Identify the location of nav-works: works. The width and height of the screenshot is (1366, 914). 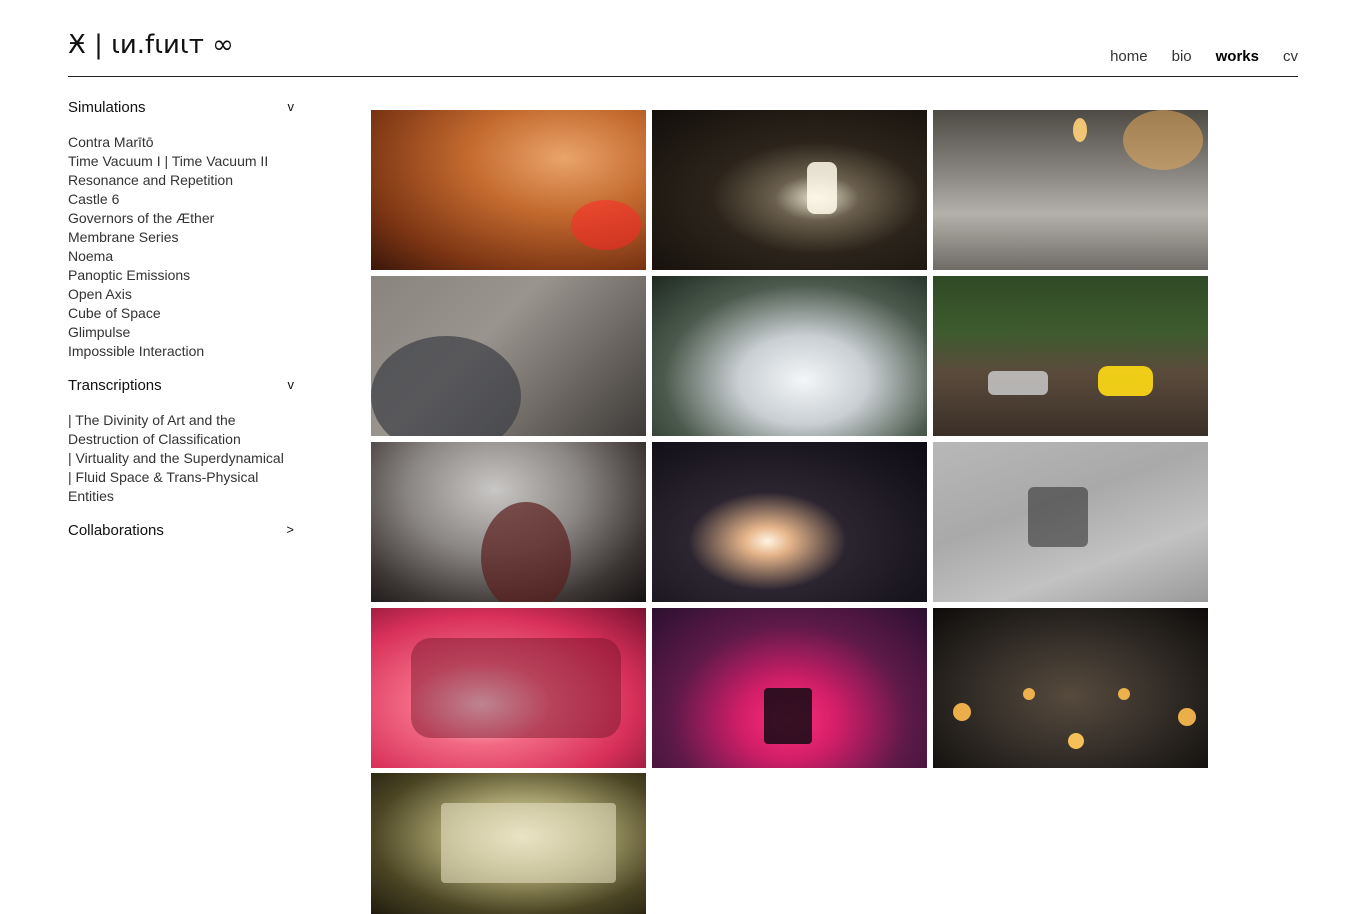
(1237, 57).